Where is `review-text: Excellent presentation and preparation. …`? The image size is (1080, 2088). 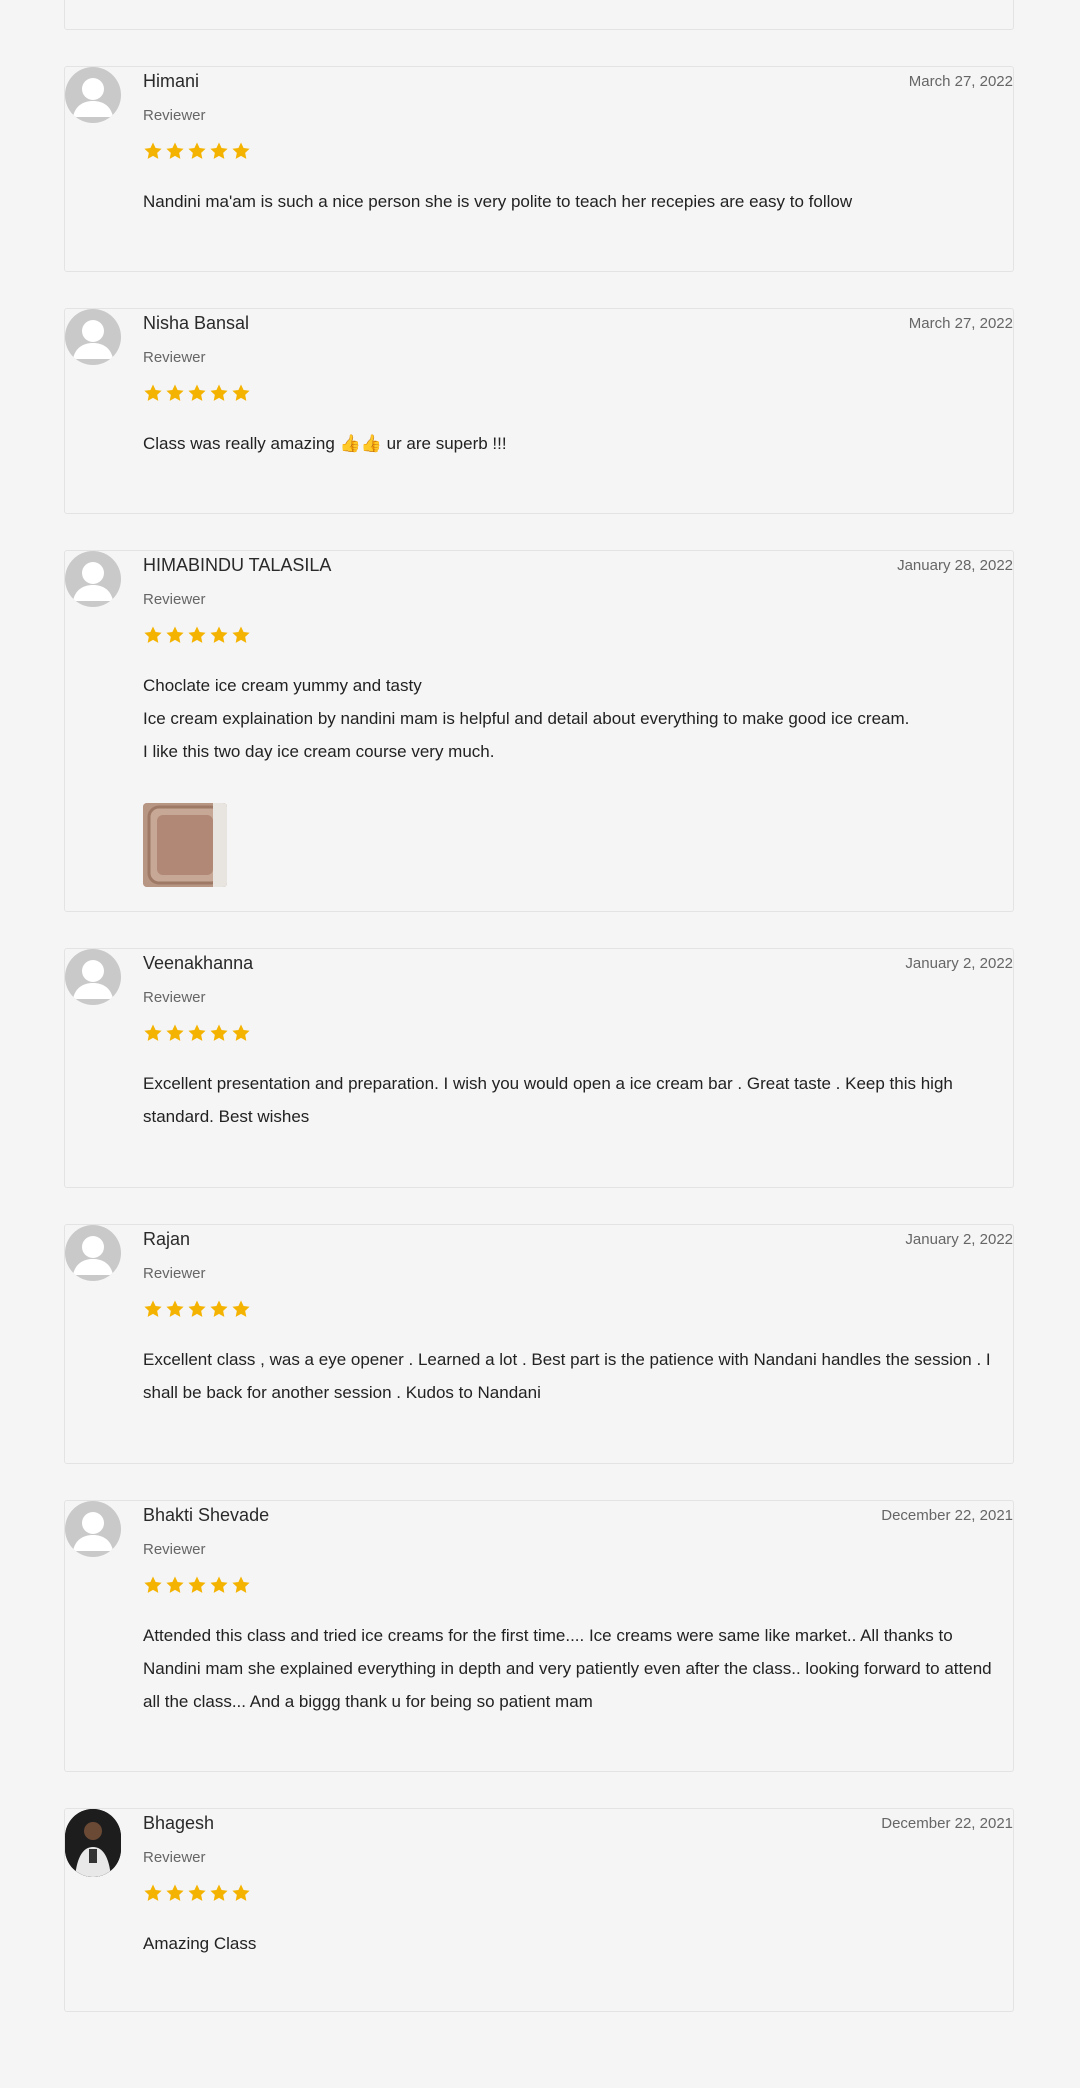 review-text: Excellent presentation and preparation. … is located at coordinates (577, 1100).